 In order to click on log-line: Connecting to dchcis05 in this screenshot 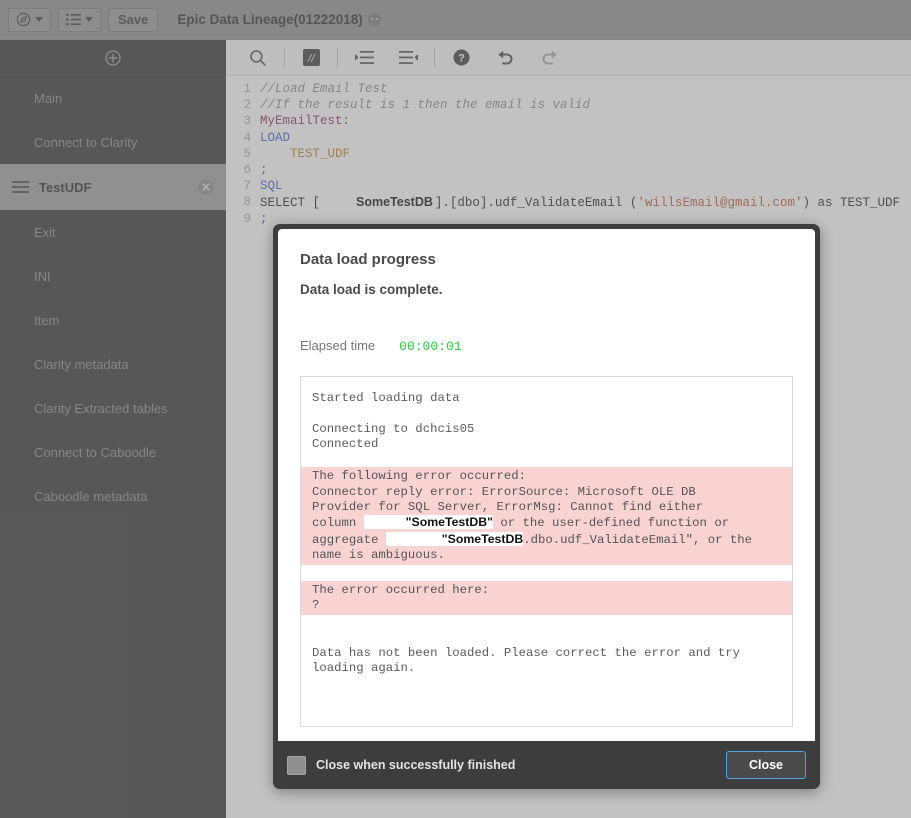, I will do `click(393, 428)`.